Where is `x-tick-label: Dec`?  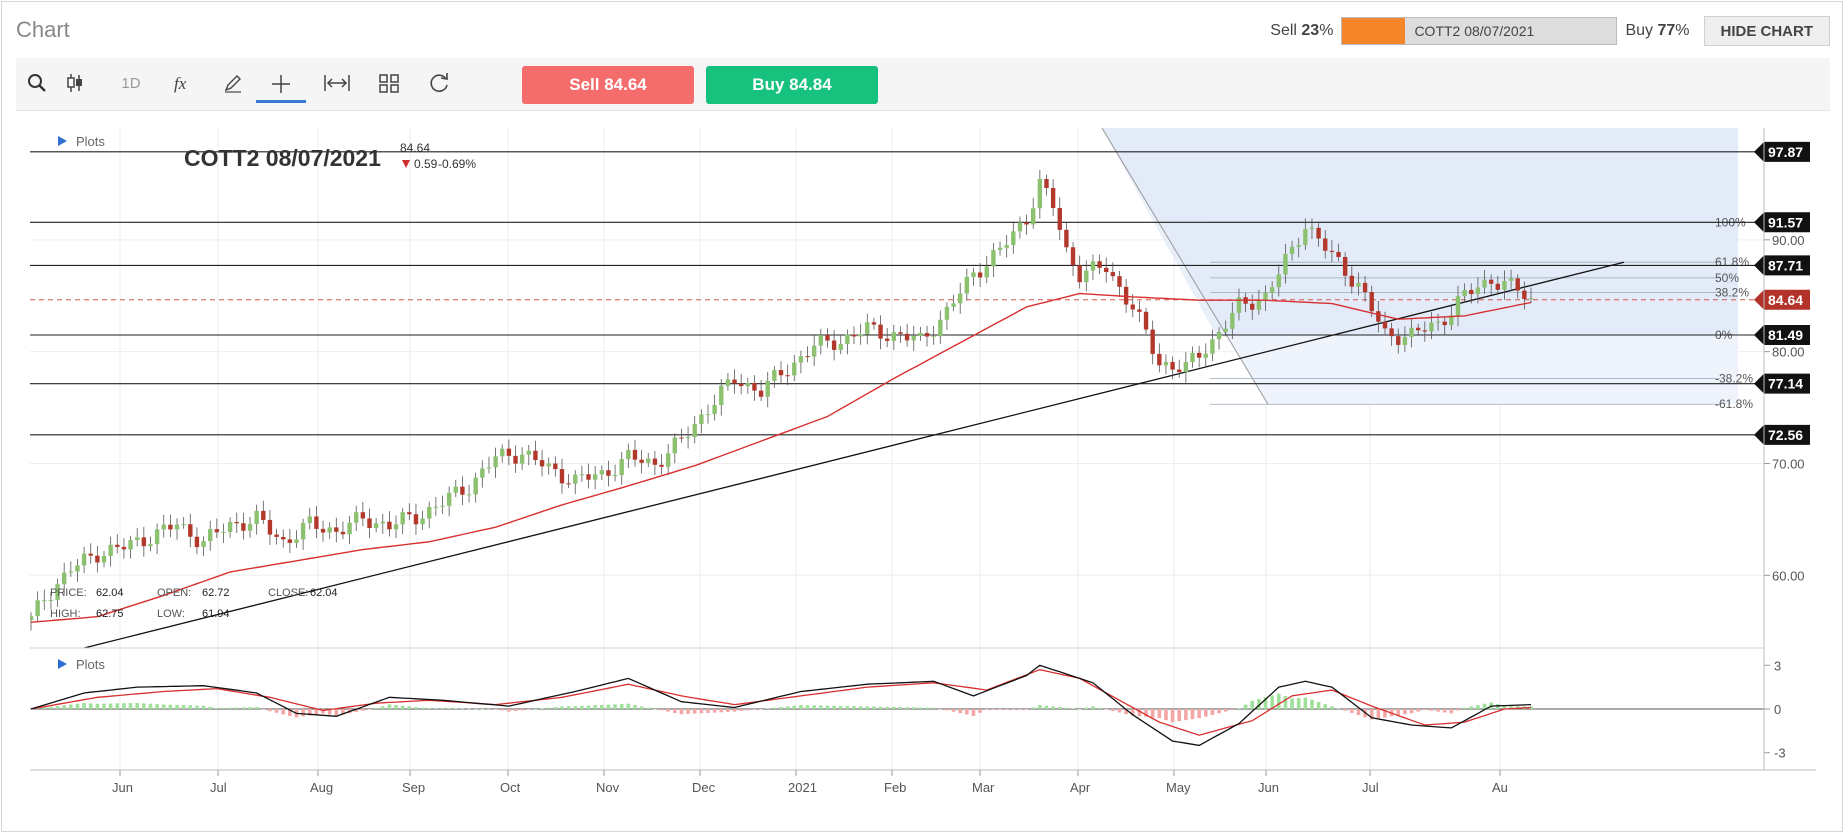
x-tick-label: Dec is located at coordinates (704, 787).